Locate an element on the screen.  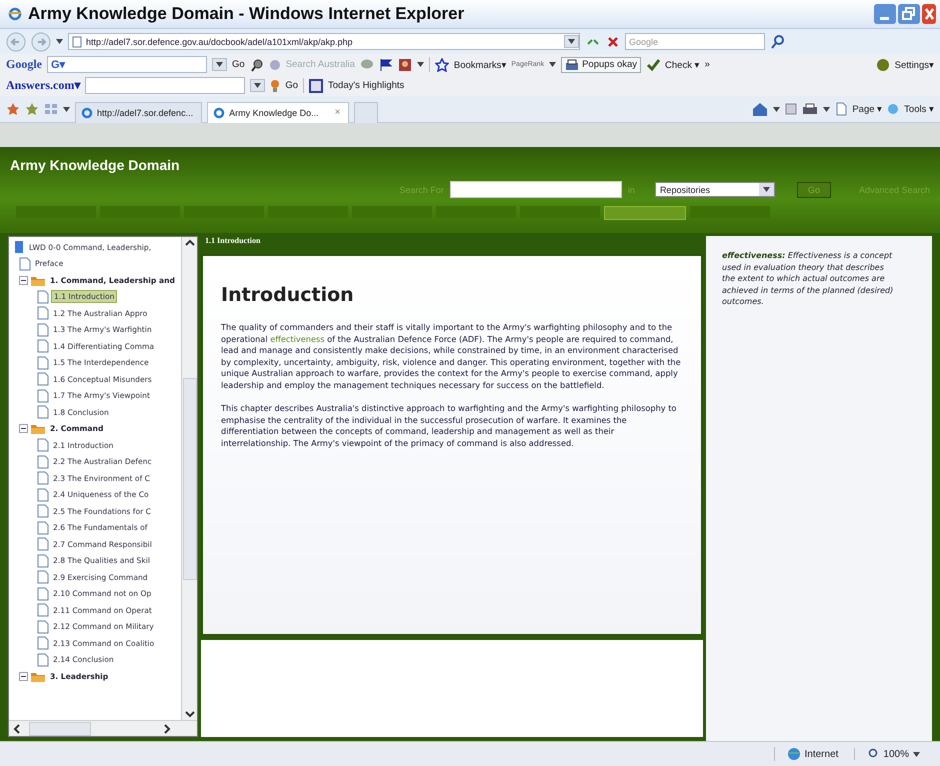
paragraph: The quality of commanders and their staff is vitally important to the Army's warfighting philosophy and to the operational effectiveness of the Australian Defence Force (ADF). The Army's people are required to command, lead and manage and consistently make decisions, while constrained by time, in an environment characterised by complexity, uncertainty, ambiguity, risk, violence and danger. This operating environment, together with the unique Australian approach to warfare, provides the context for the Army's people to exercise command, apply leadership and employ the management techniques necessary for success on the battlefield. is located at coordinates (451, 356).